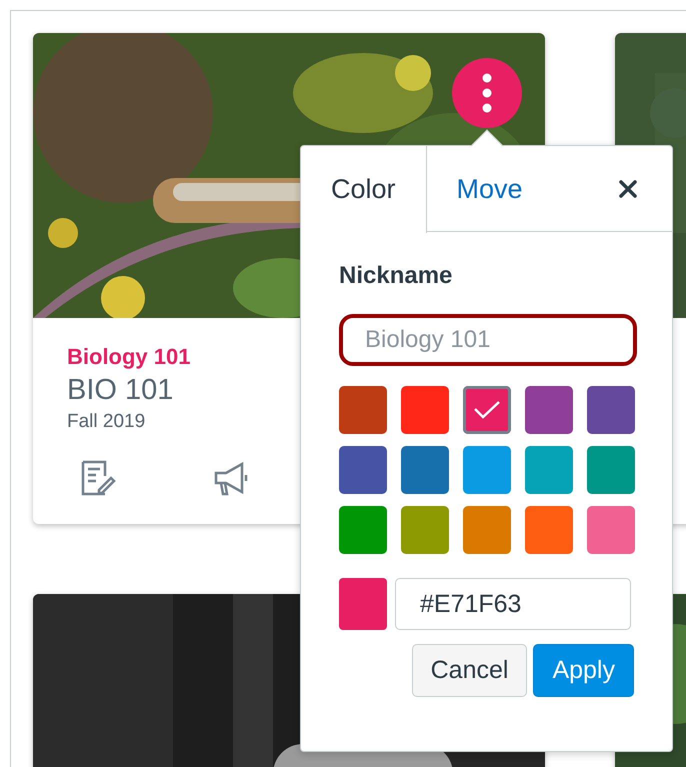 This screenshot has width=686, height=767. What do you see at coordinates (583, 670) in the screenshot?
I see `apply-button: Apply` at bounding box center [583, 670].